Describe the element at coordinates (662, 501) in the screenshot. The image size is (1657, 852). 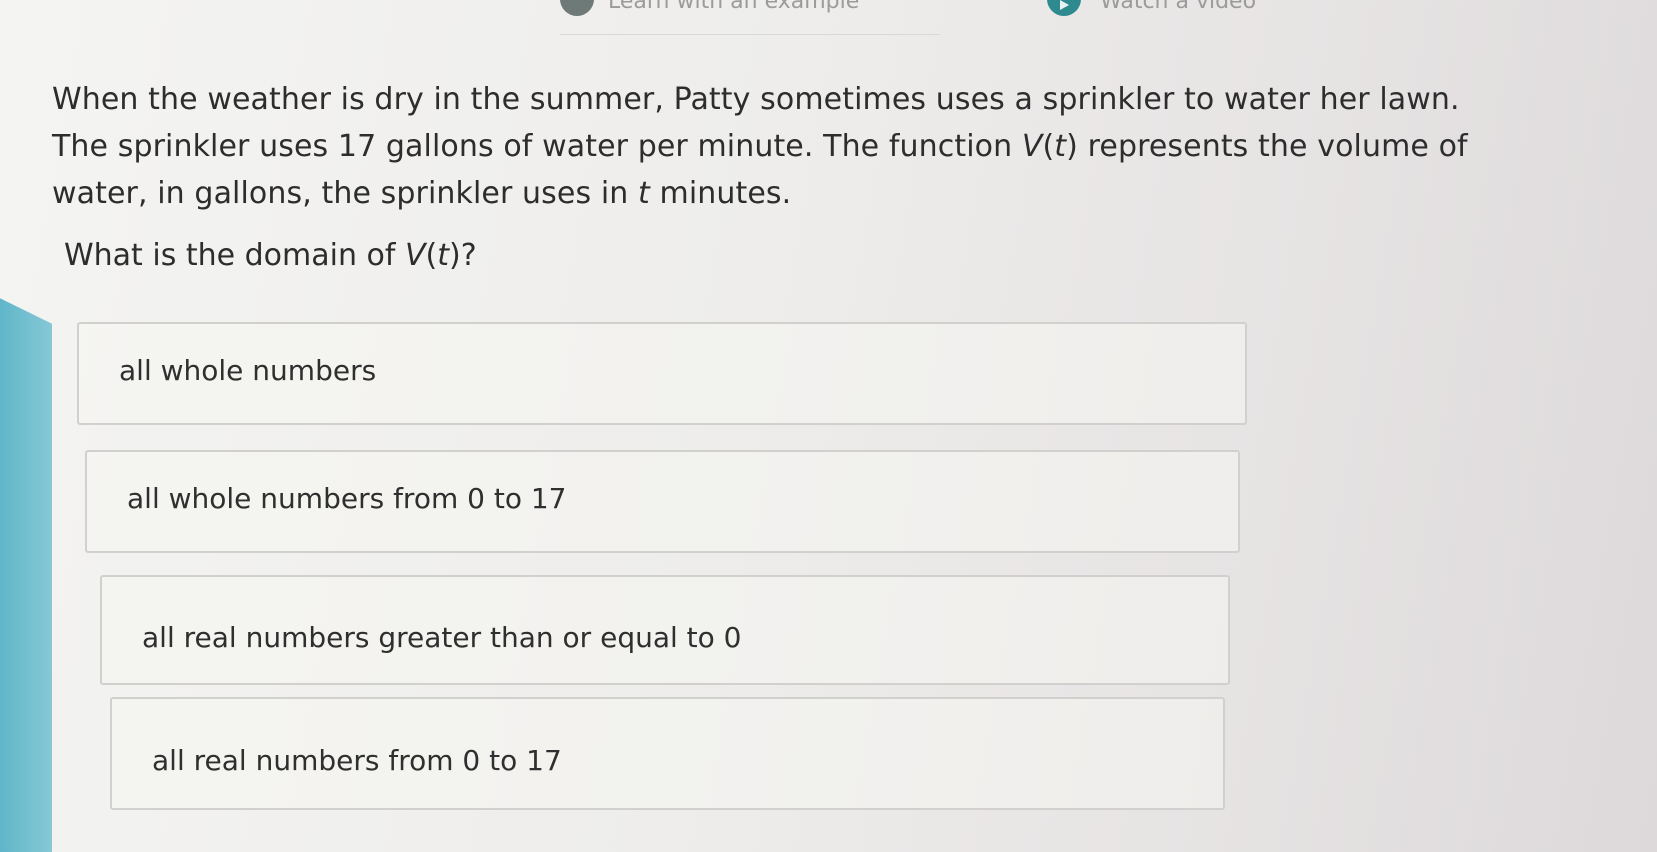
I see `answer-choice-2: all whole numbers from 0 to 17` at that location.